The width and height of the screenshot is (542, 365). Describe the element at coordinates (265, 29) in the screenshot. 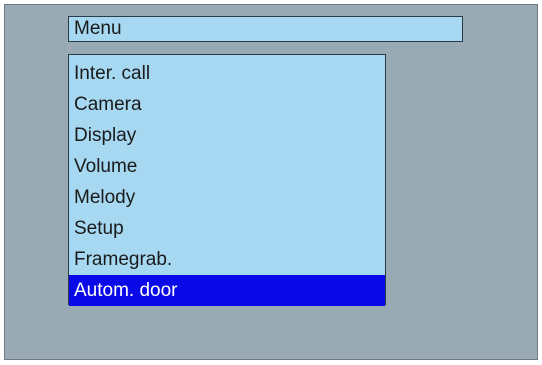

I see `menu-title: Menu` at that location.